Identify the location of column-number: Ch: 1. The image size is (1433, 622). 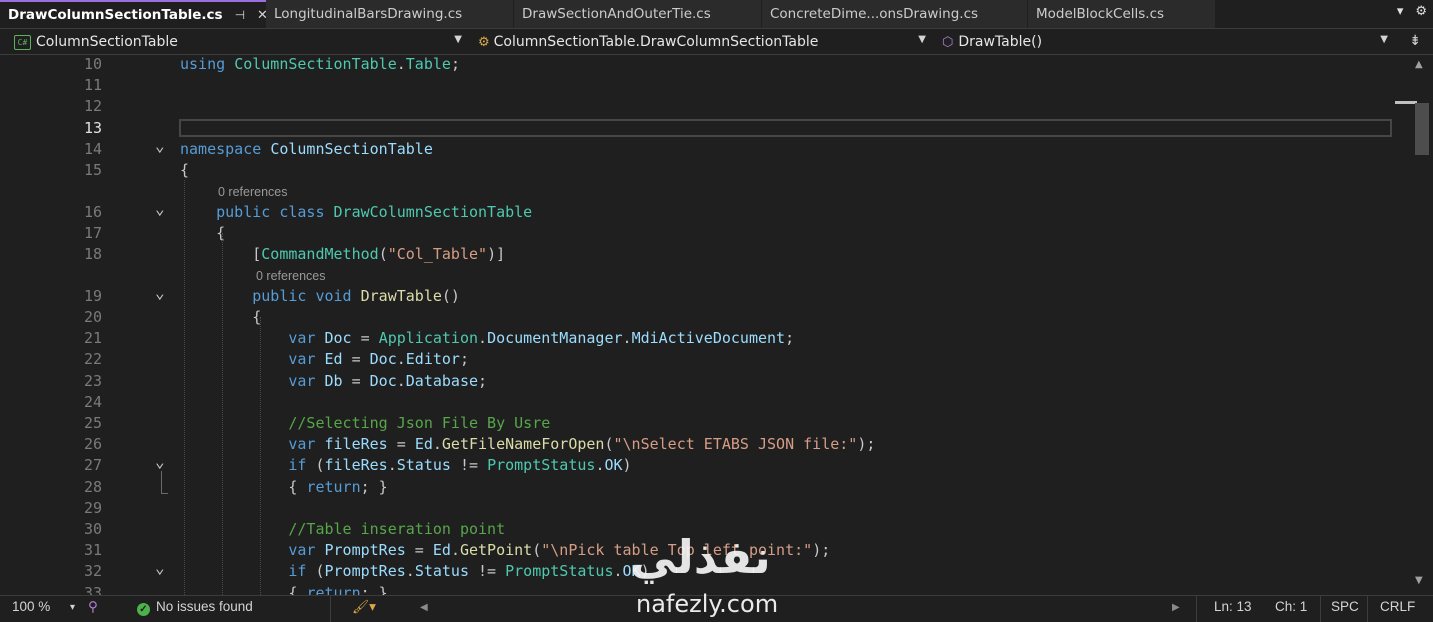
(1291, 606).